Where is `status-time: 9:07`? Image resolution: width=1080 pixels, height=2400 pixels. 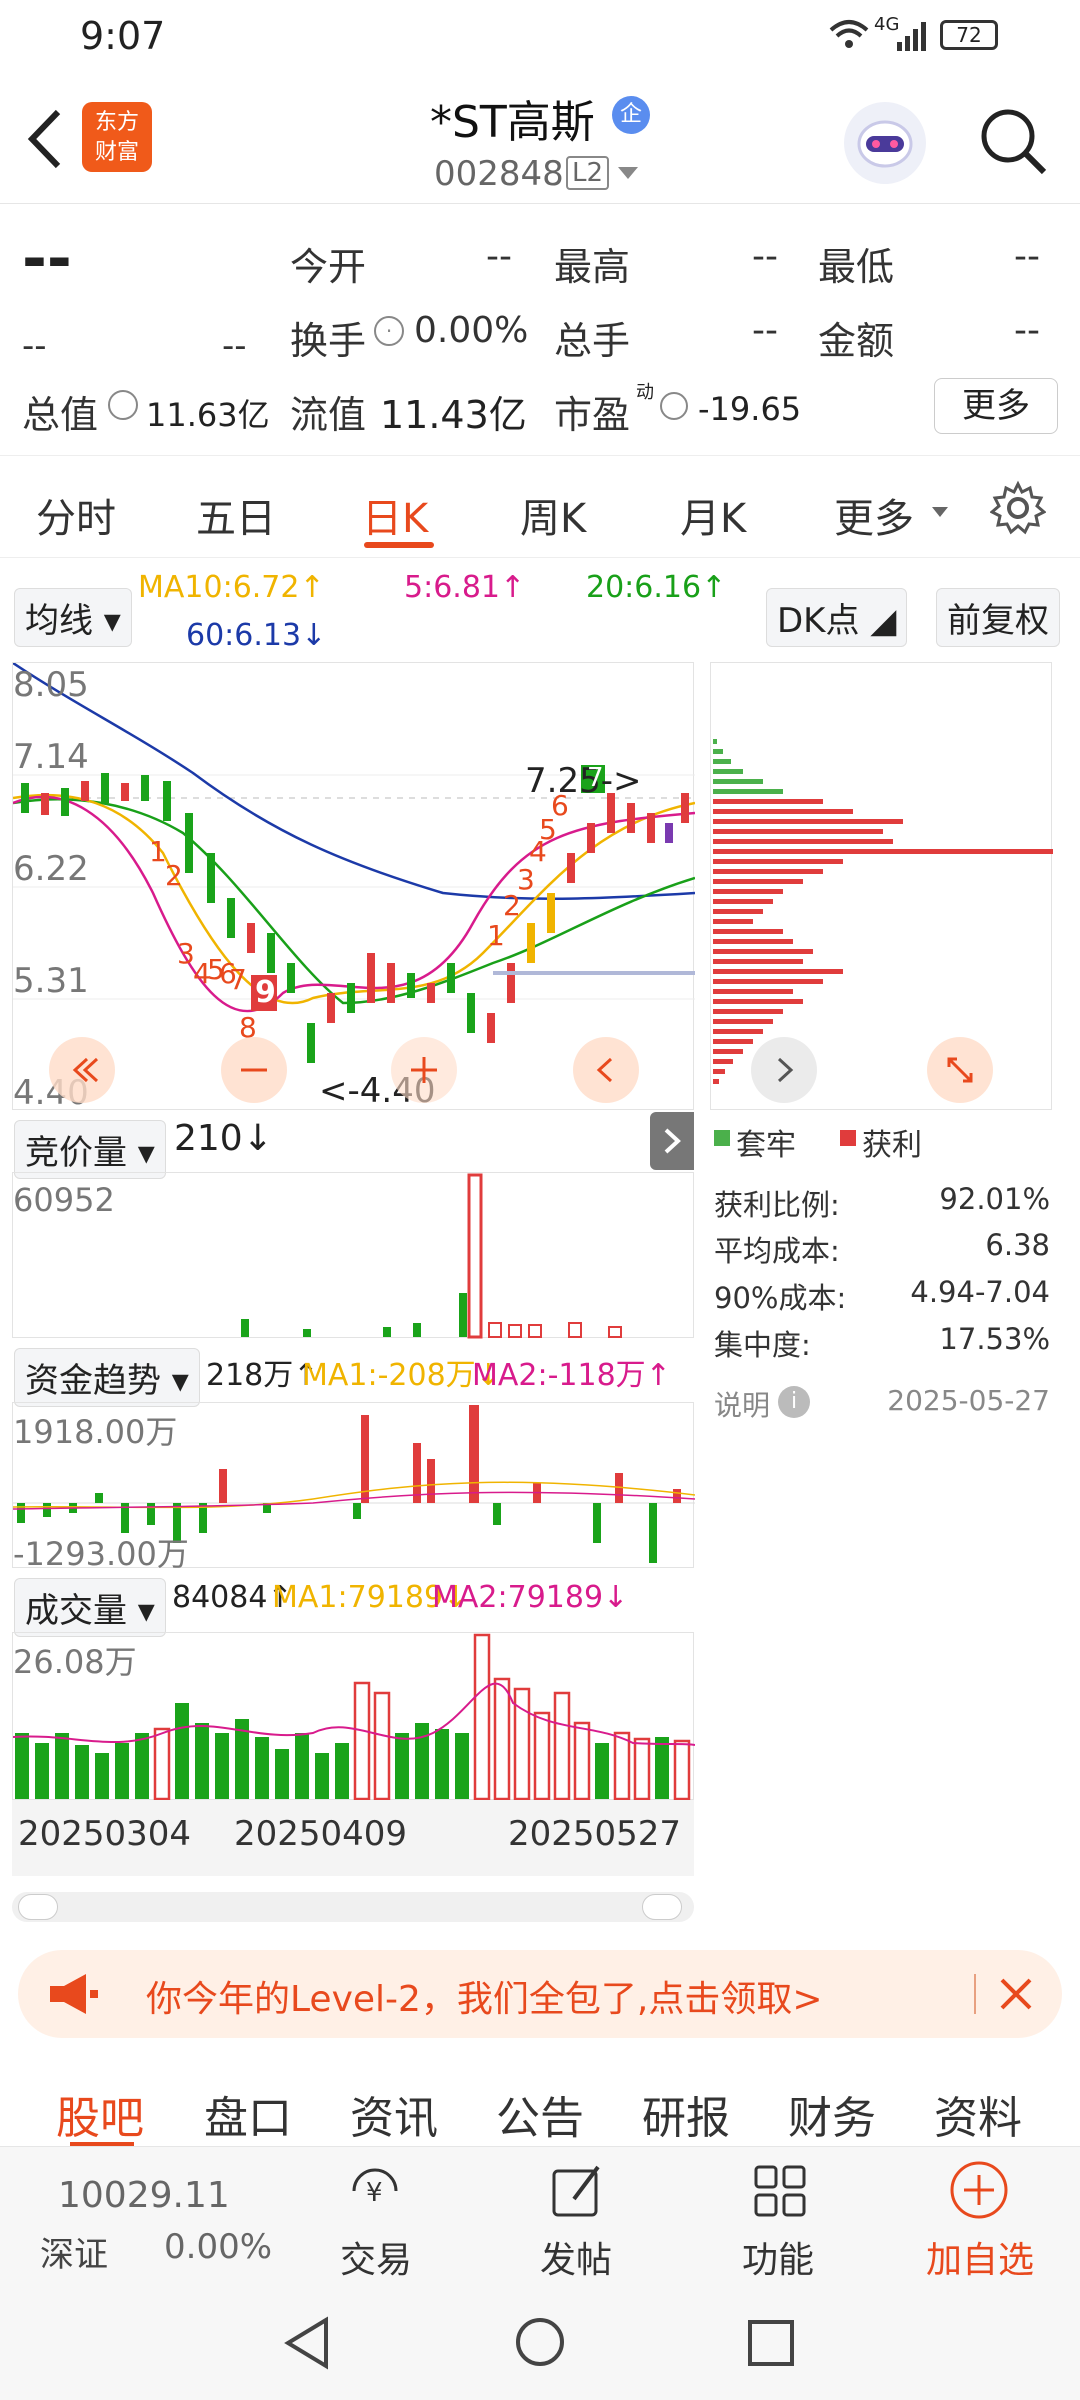 status-time: 9:07 is located at coordinates (123, 36).